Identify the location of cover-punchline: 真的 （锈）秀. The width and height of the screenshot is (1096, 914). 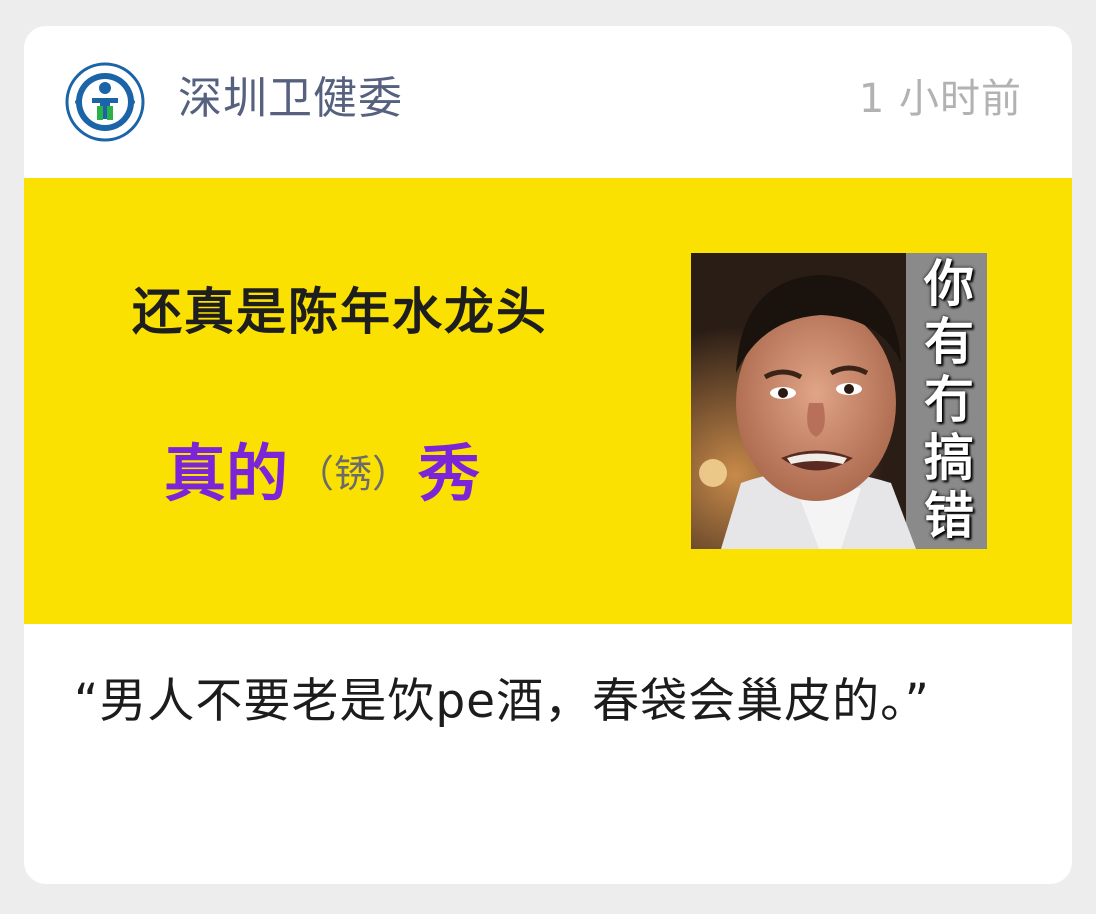
(322, 474).